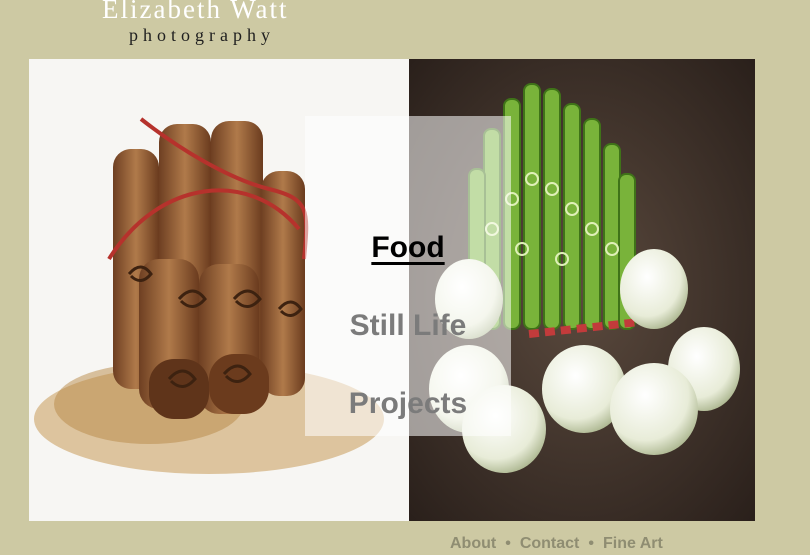 The height and width of the screenshot is (555, 810). I want to click on footer-nav: About • Contact • Fine Art, so click(630, 545).